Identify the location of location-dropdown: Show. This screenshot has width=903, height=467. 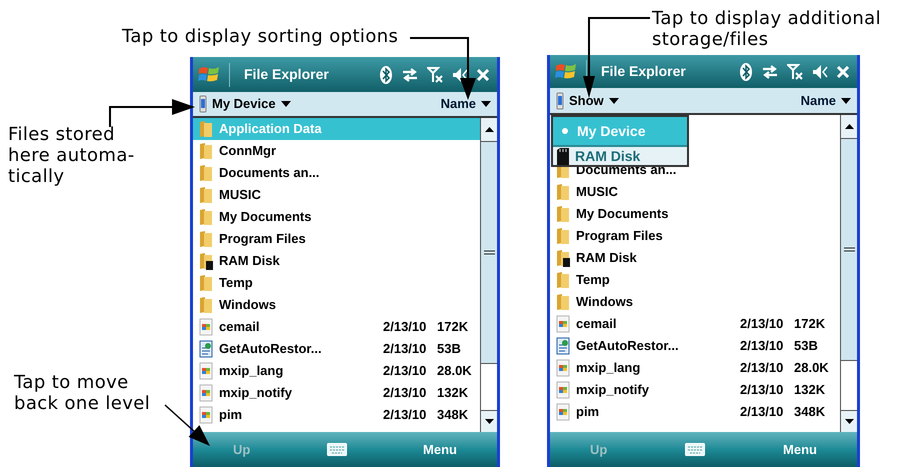
(587, 100).